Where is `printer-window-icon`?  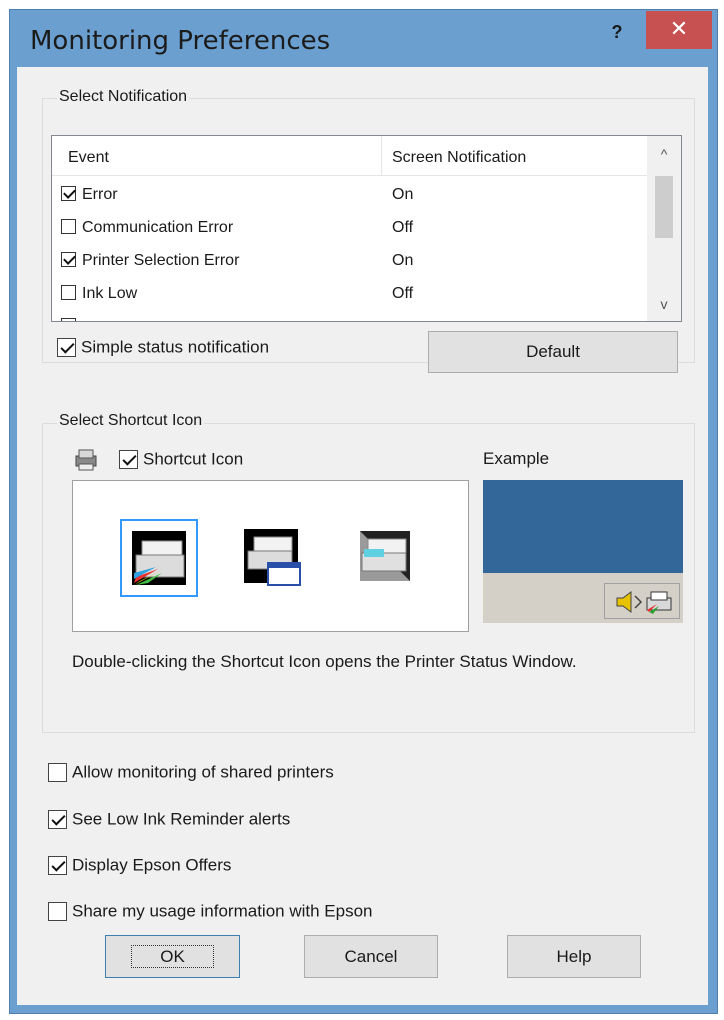
printer-window-icon is located at coordinates (272, 557).